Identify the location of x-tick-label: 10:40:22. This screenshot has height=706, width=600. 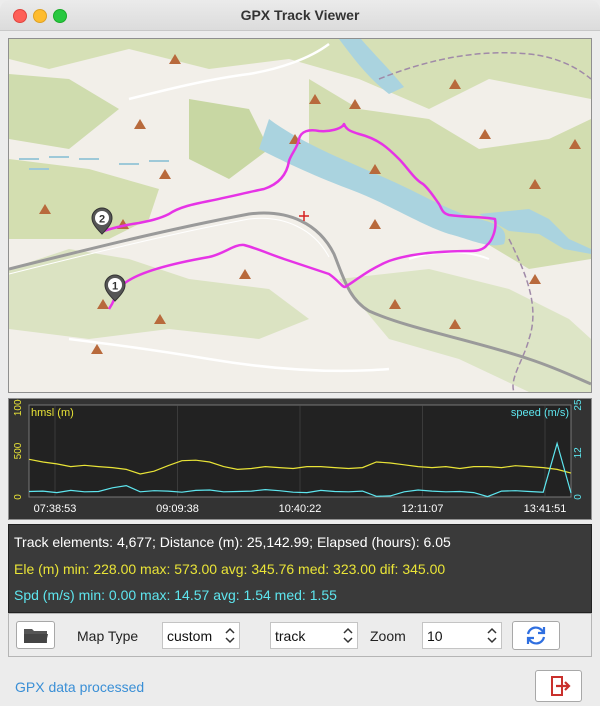
(300, 509).